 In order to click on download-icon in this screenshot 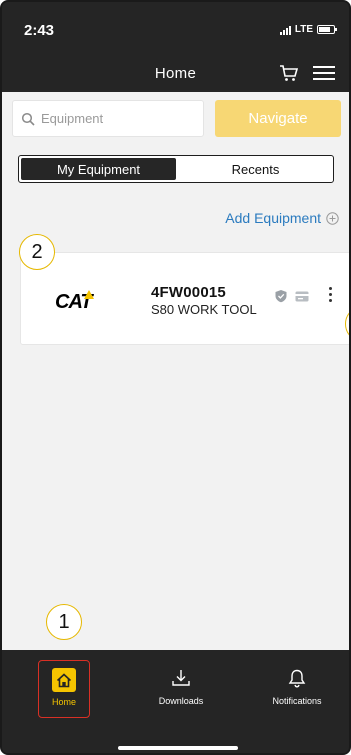, I will do `click(181, 678)`.